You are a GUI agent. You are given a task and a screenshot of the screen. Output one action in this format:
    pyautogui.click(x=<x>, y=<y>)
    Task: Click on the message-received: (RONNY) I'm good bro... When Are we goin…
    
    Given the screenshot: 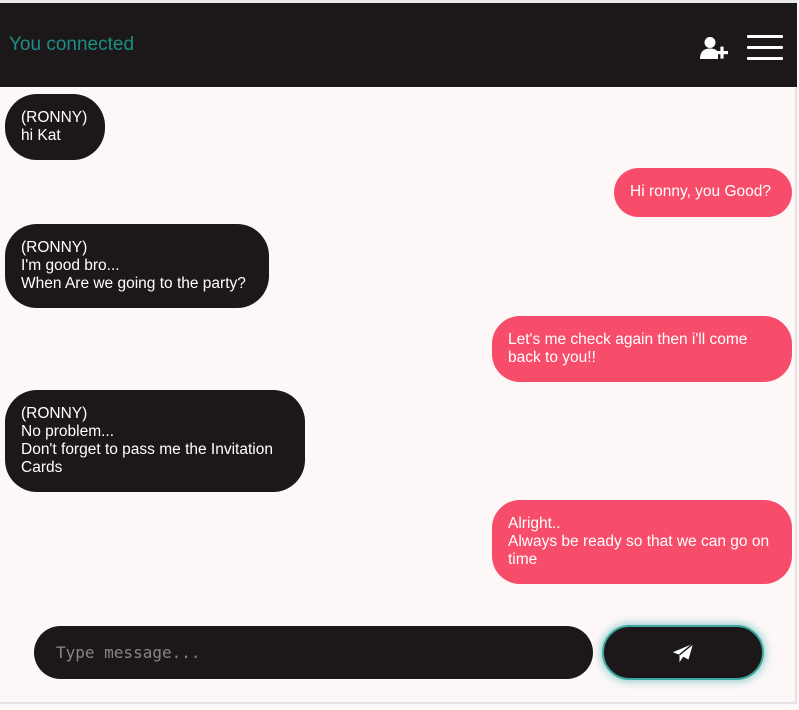 What is the action you would take?
    pyautogui.click(x=137, y=266)
    